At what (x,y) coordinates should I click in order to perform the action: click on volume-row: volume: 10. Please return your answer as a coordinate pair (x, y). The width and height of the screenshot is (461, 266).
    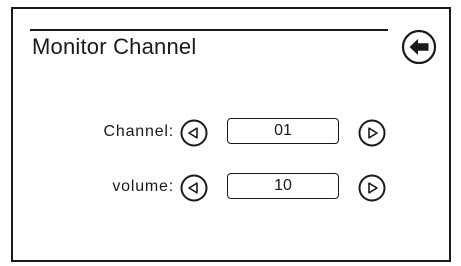
    Looking at the image, I should click on (230, 188).